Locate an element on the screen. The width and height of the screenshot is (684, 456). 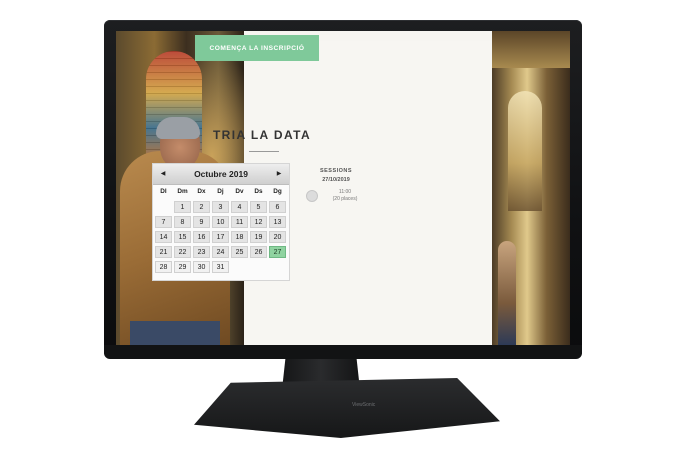
person-jeans is located at coordinates (175, 333).